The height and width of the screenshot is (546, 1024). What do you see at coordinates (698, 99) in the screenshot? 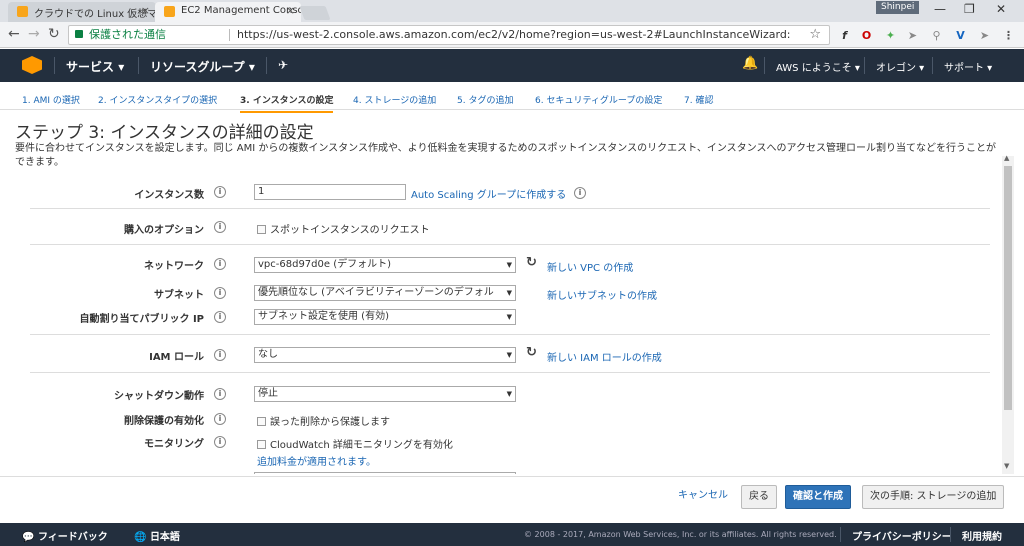
I see `step-review: 7. 確認` at bounding box center [698, 99].